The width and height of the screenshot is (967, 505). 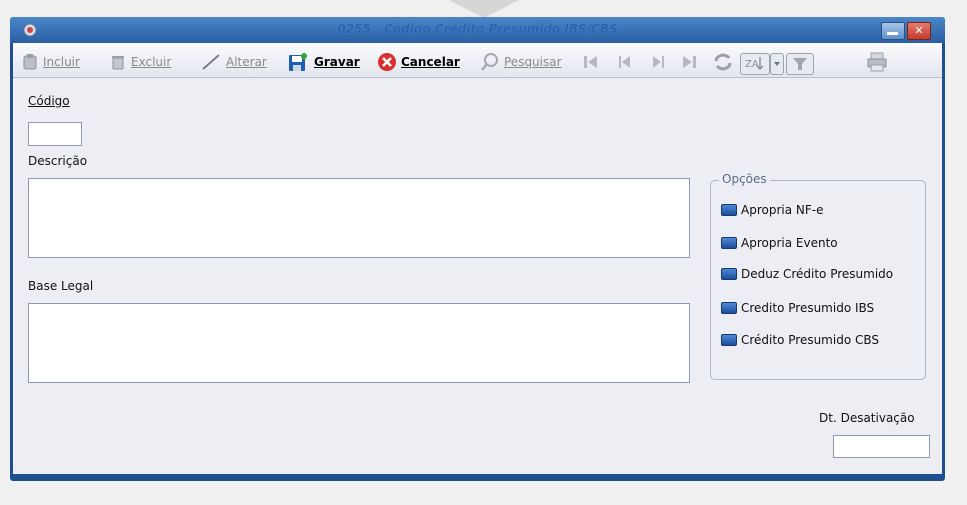 I want to click on cancel-icon, so click(x=387, y=62).